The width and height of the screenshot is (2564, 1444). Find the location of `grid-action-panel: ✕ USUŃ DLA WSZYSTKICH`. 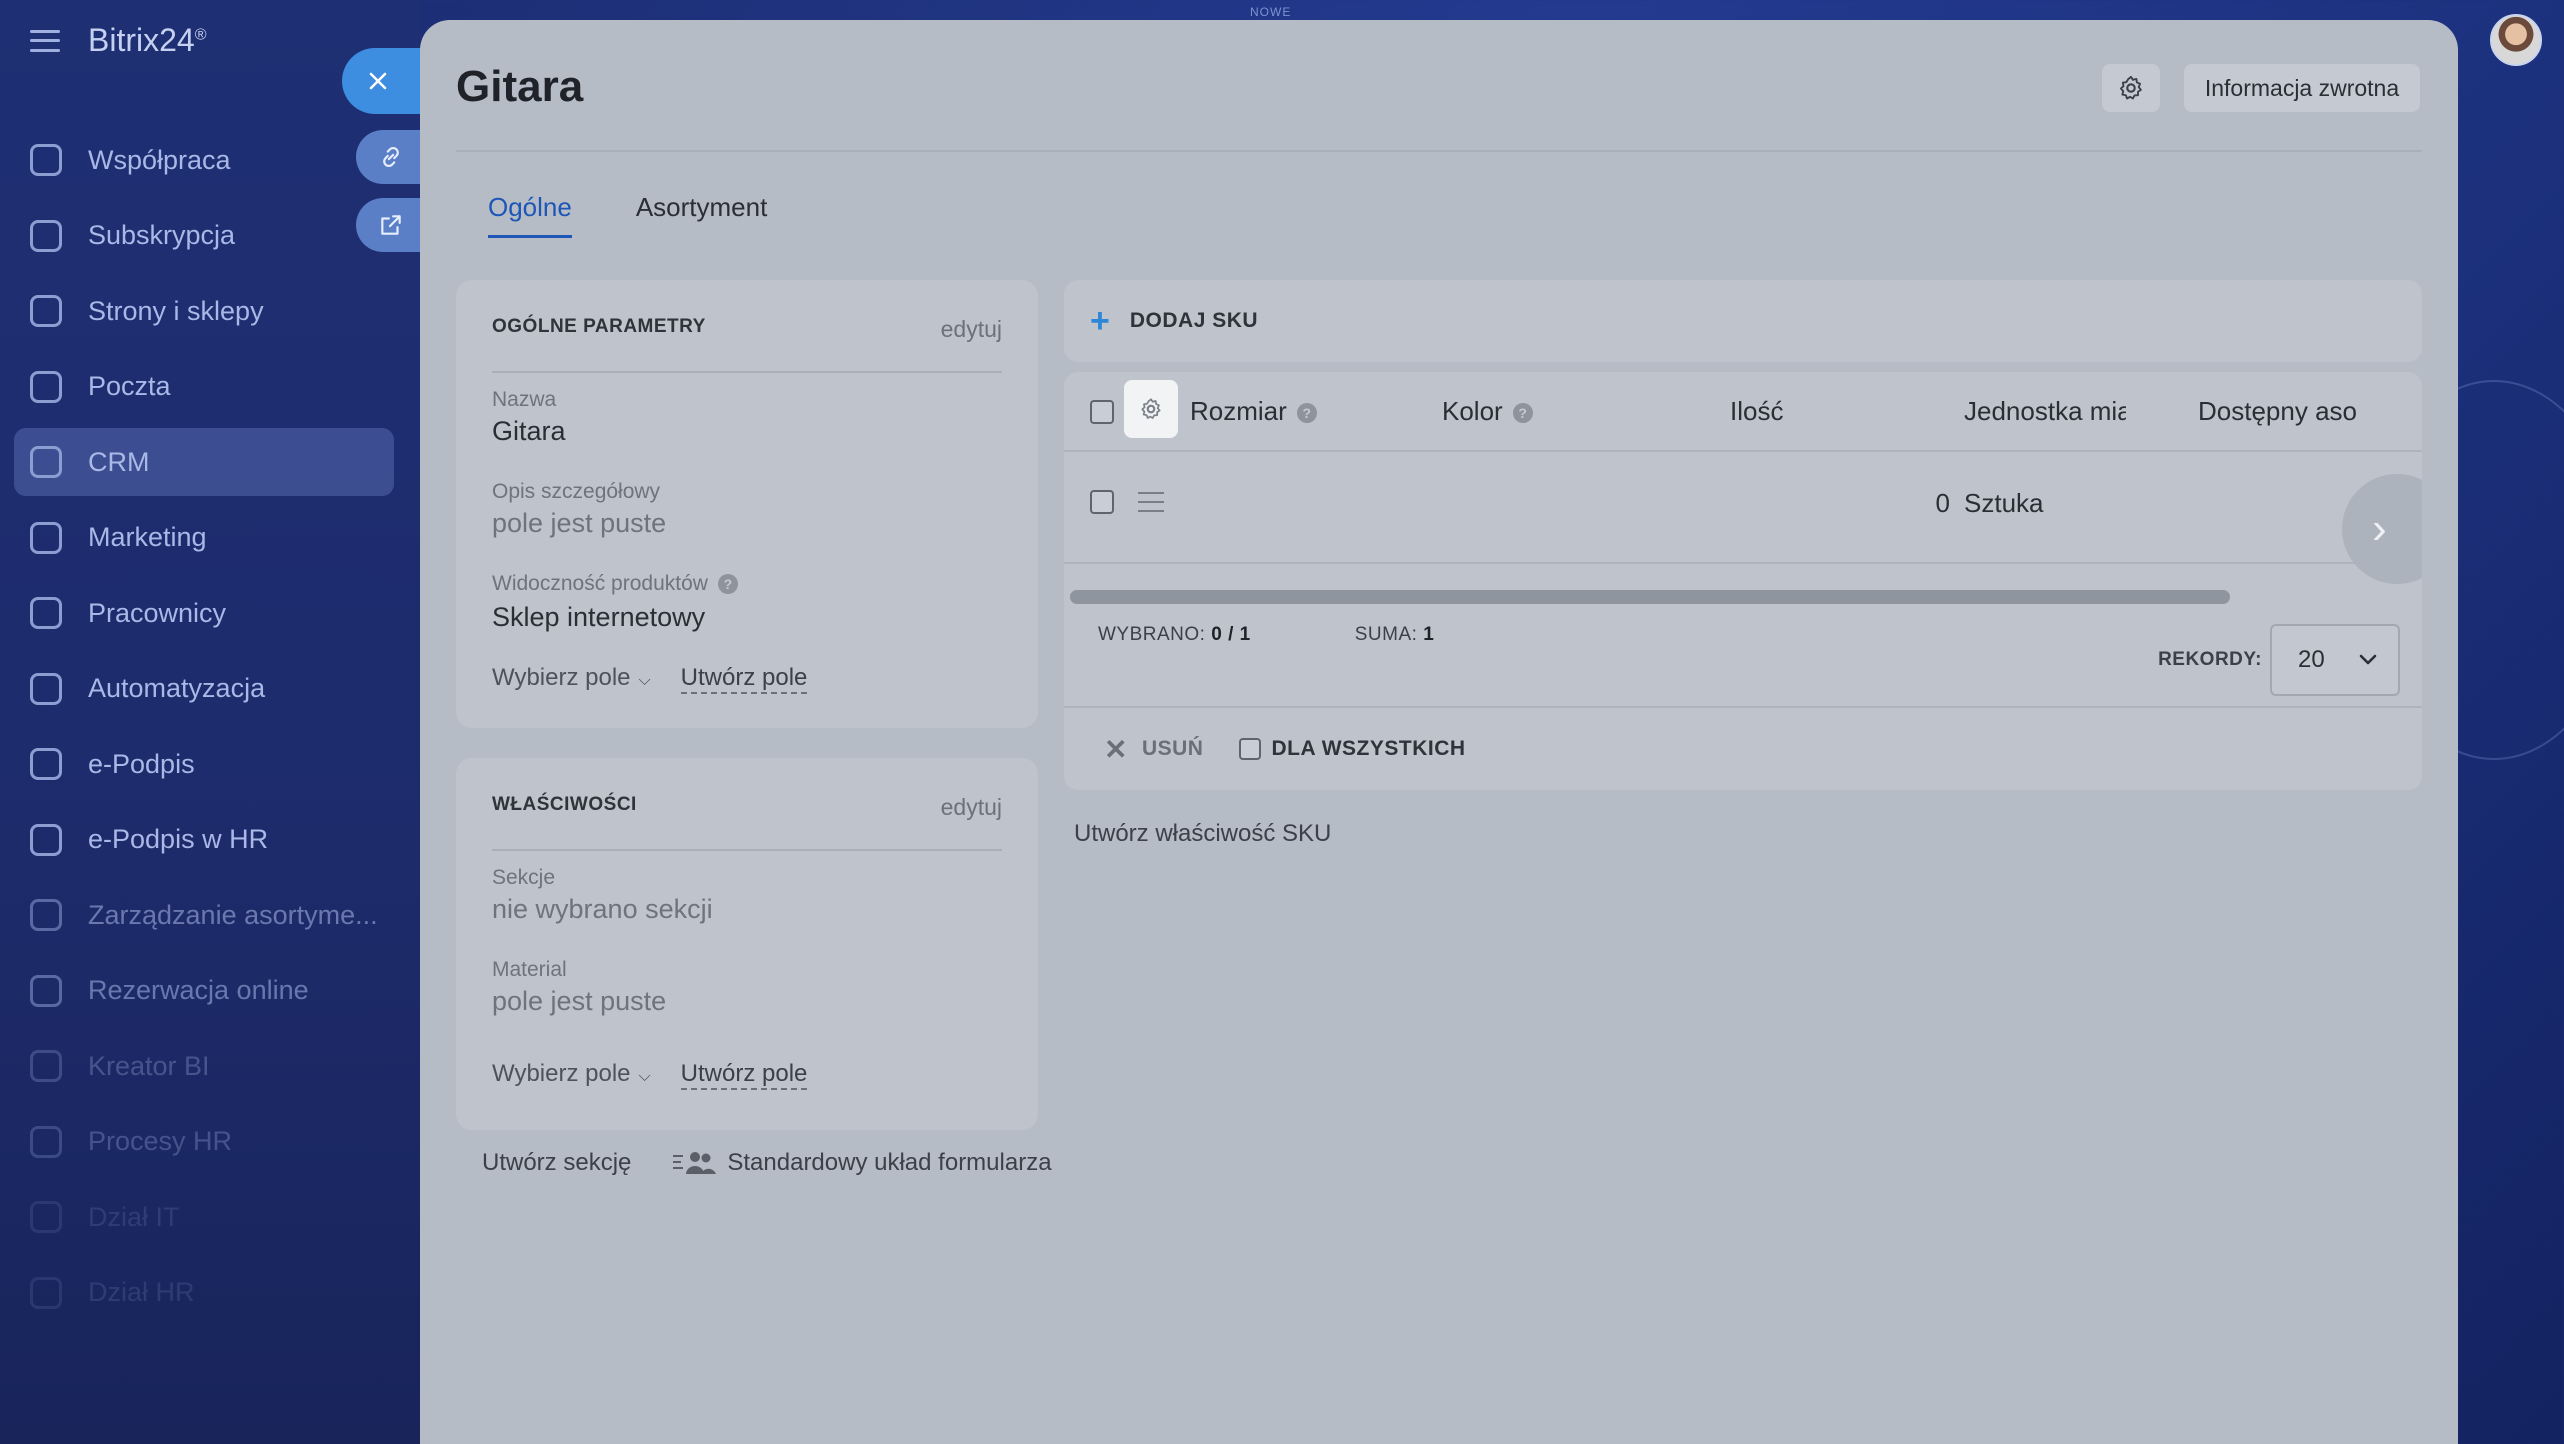

grid-action-panel: ✕ USUŃ DLA WSZYSTKICH is located at coordinates (1743, 748).